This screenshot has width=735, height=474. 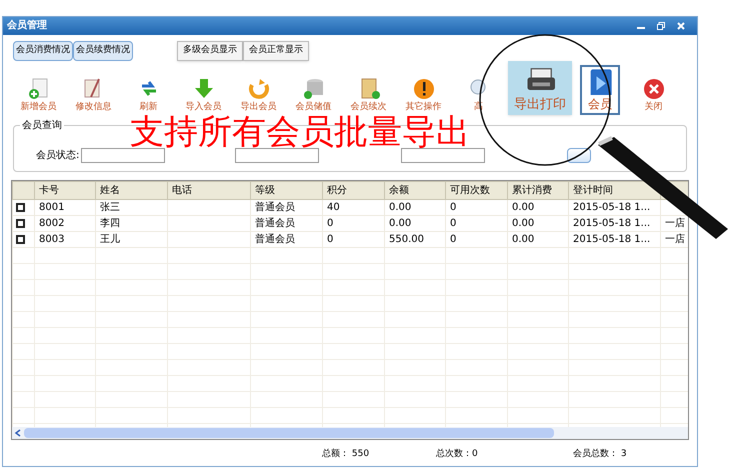 What do you see at coordinates (457, 455) in the screenshot?
I see `status-text: 总次数：0` at bounding box center [457, 455].